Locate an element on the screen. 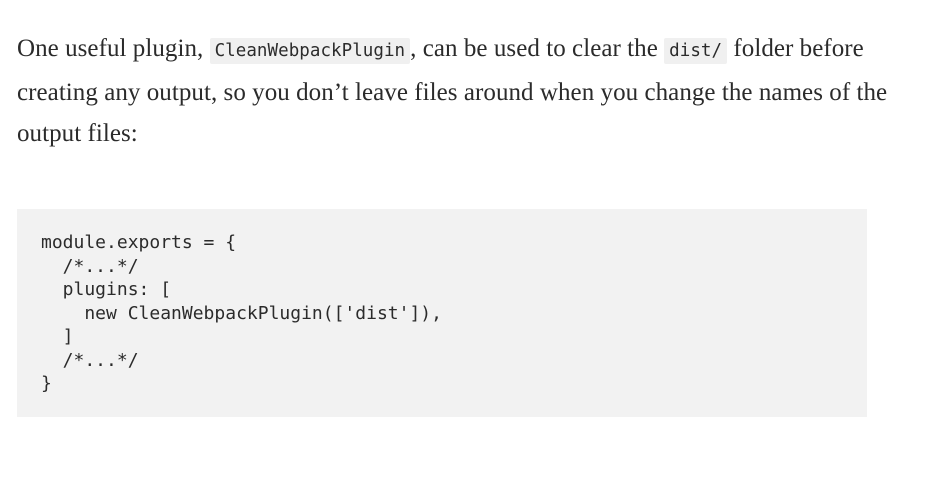 The width and height of the screenshot is (926, 497). paragraph-text: One useful plugin, is located at coordinates (113, 48).